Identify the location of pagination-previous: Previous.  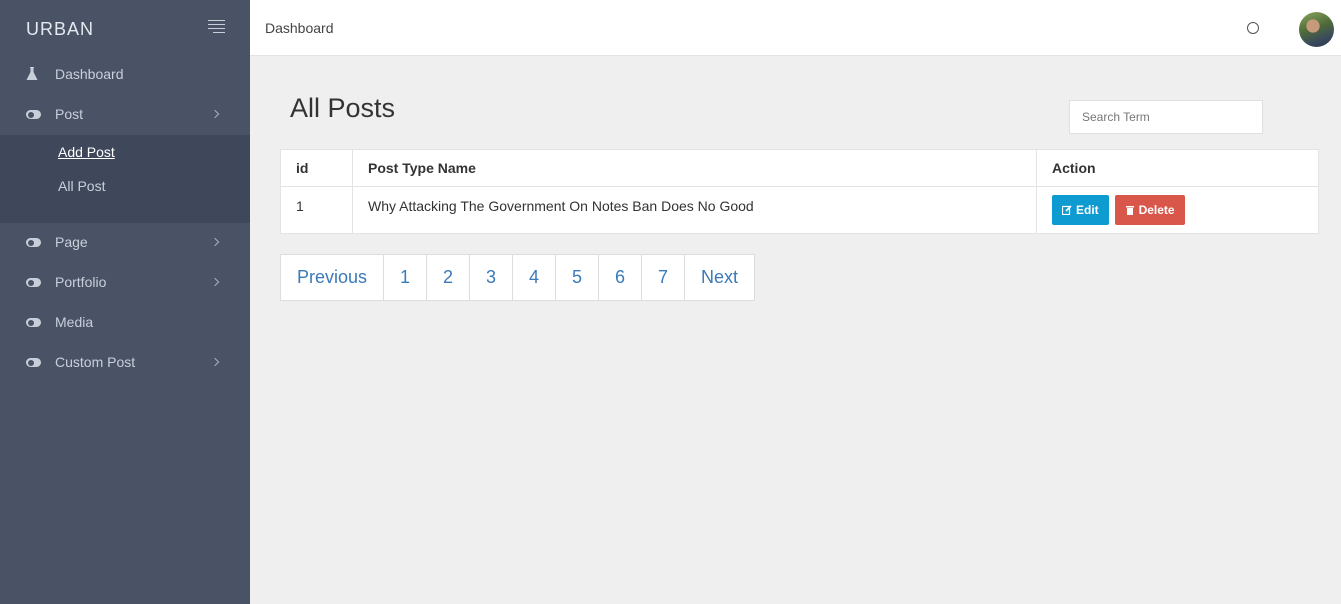
(332, 277).